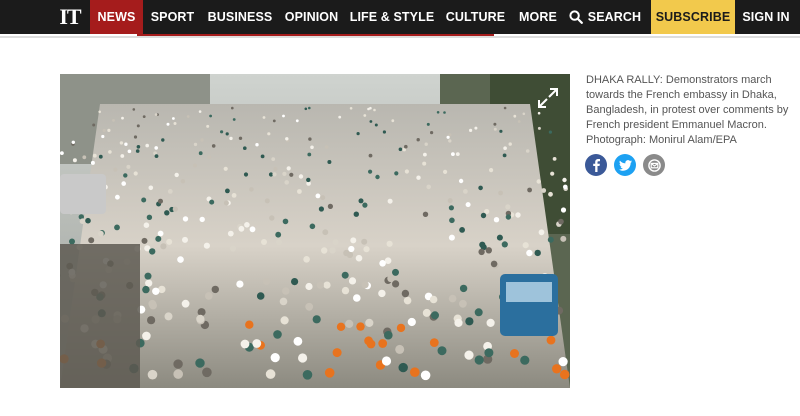 This screenshot has width=800, height=416. What do you see at coordinates (311, 17) in the screenshot?
I see `nav-opinion: OPINION` at bounding box center [311, 17].